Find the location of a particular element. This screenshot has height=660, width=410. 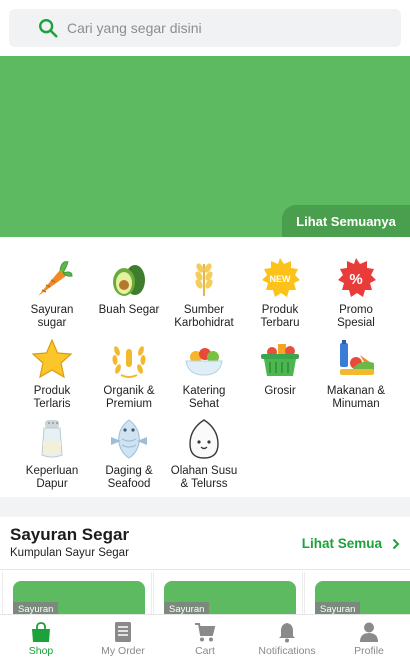

section-see-all-label: Lihat Semua is located at coordinates (341, 543).